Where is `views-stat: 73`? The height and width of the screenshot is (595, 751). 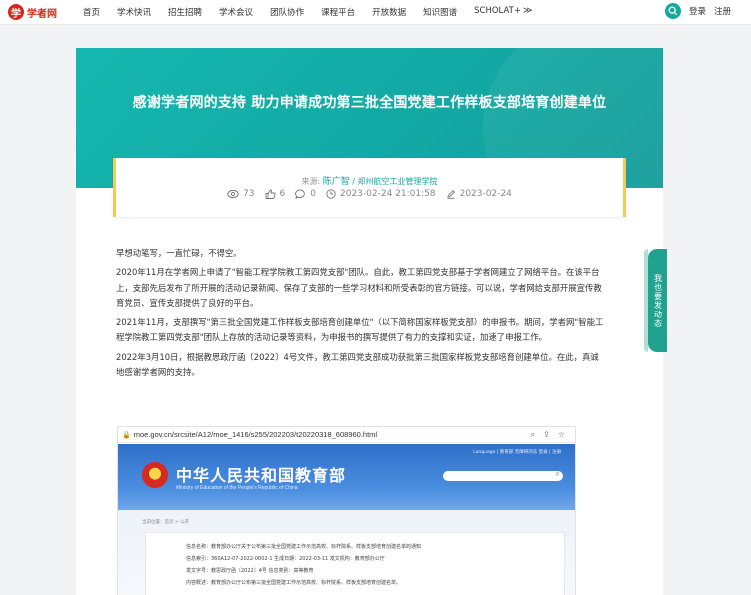
views-stat: 73 is located at coordinates (241, 194).